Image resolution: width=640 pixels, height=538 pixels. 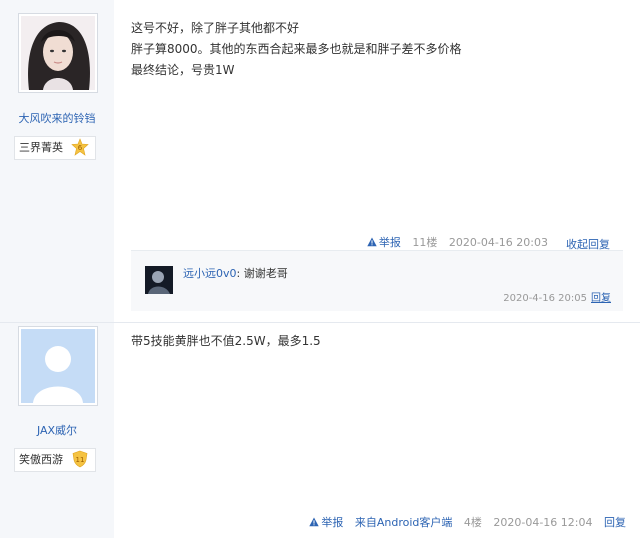 I want to click on level-star-icon: 6, so click(x=79, y=147).